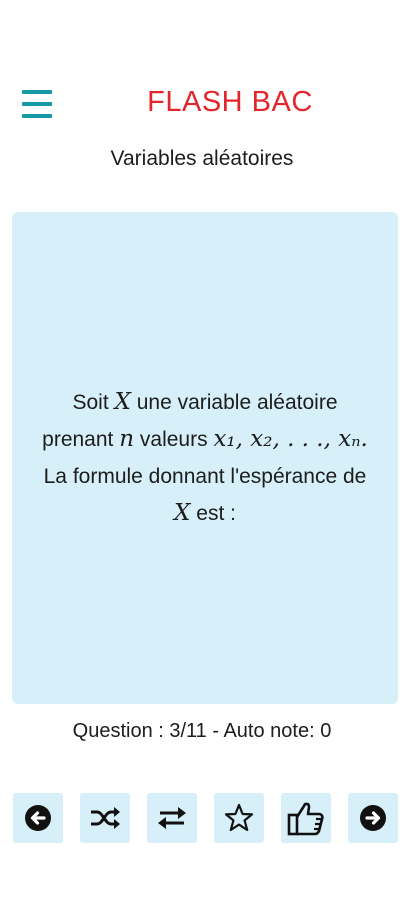 This screenshot has width=404, height=900. I want to click on thumbs-up-icon, so click(305, 819).